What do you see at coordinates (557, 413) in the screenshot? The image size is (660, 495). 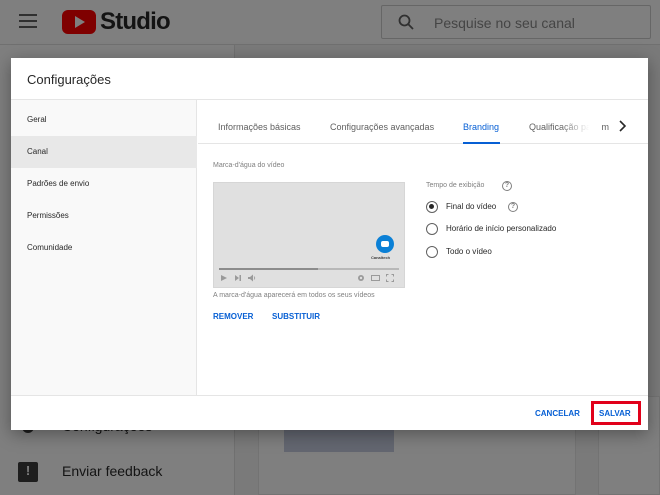 I see `cancel-button: CANCELAR` at bounding box center [557, 413].